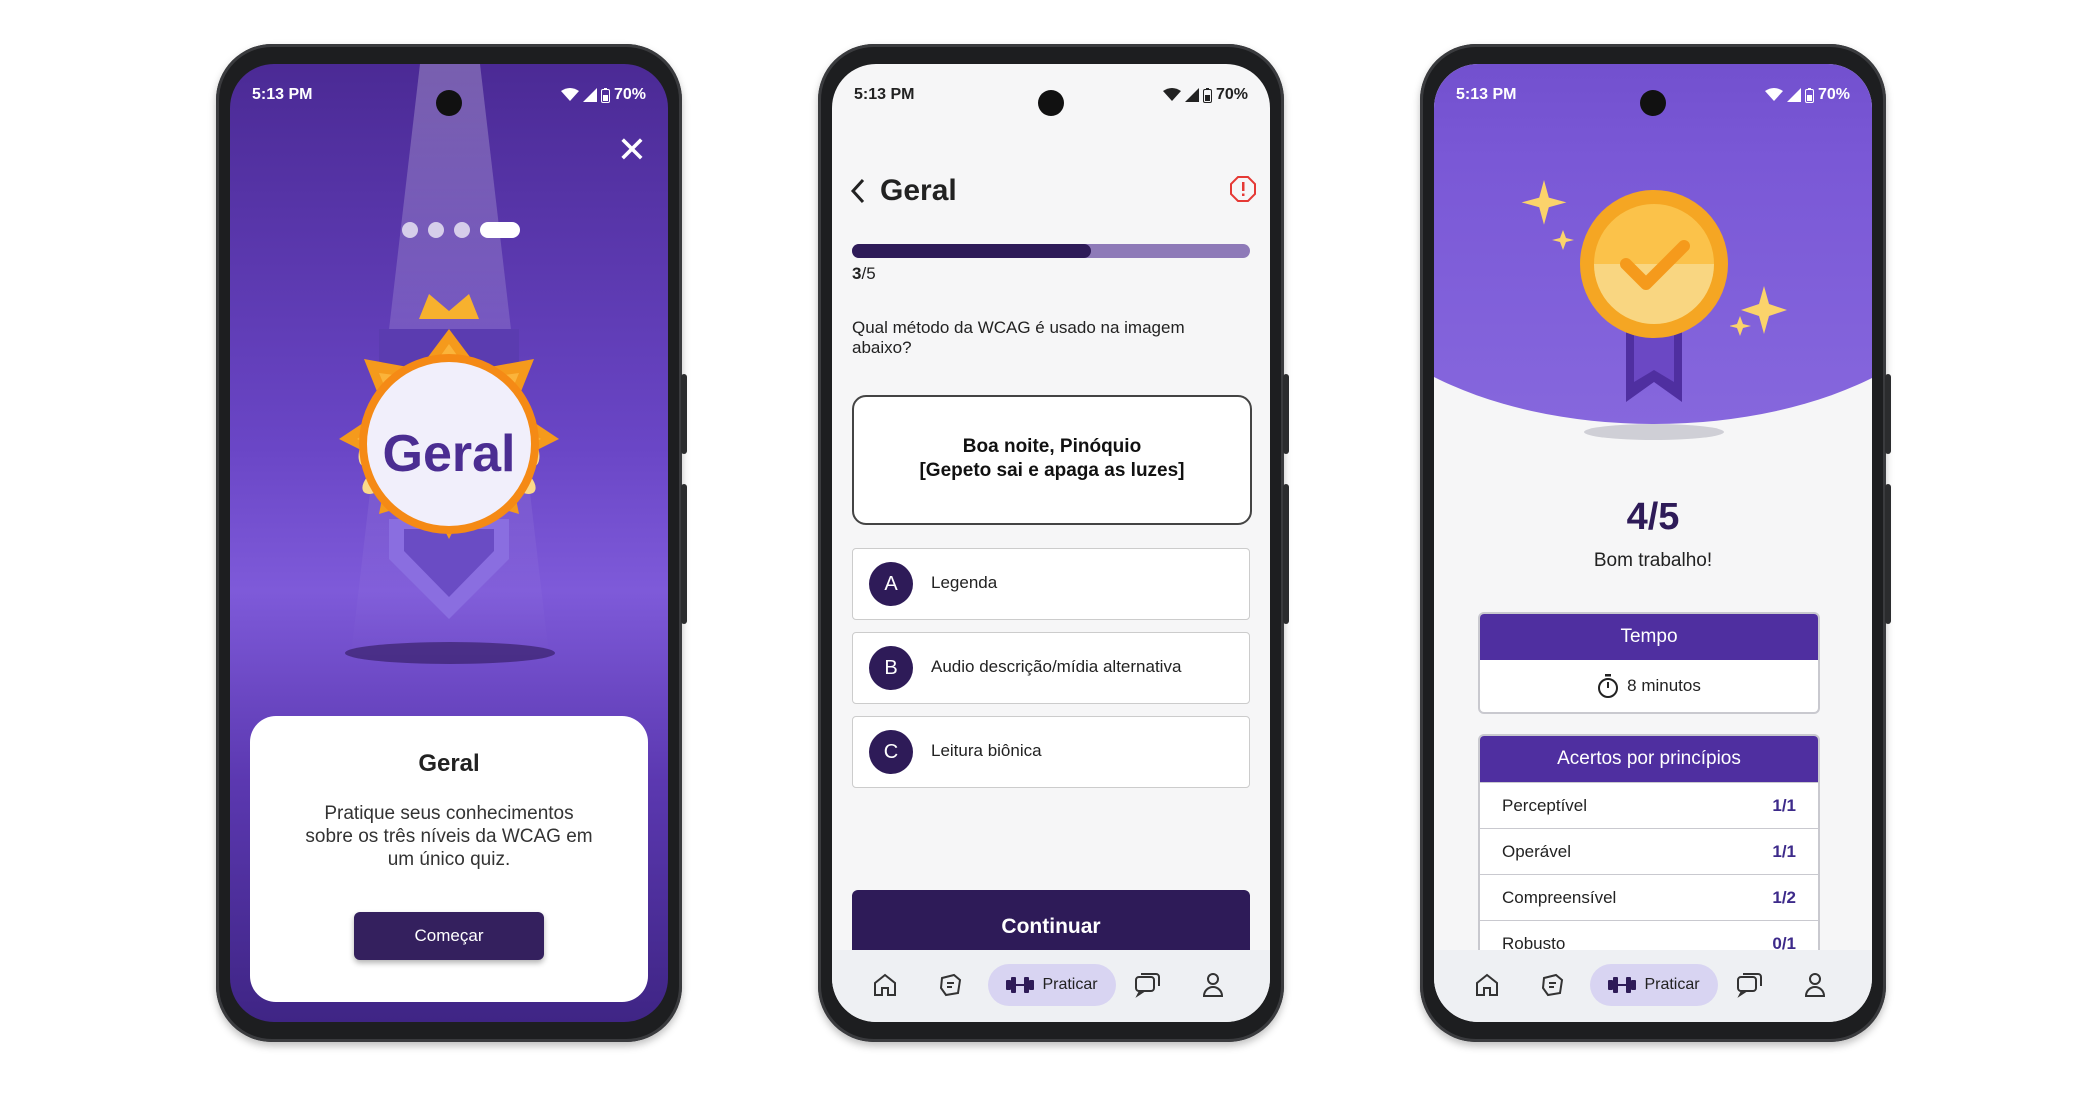  Describe the element at coordinates (1649, 897) in the screenshot. I see `principle-row: Compreensível 1/2` at that location.